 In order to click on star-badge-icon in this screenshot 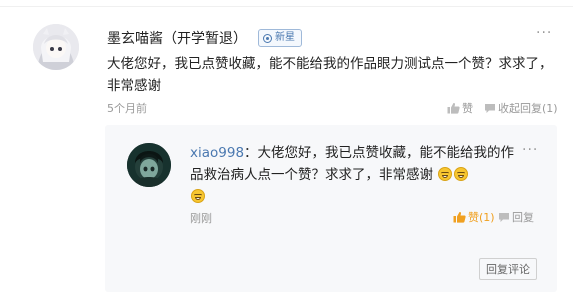, I will do `click(267, 38)`.